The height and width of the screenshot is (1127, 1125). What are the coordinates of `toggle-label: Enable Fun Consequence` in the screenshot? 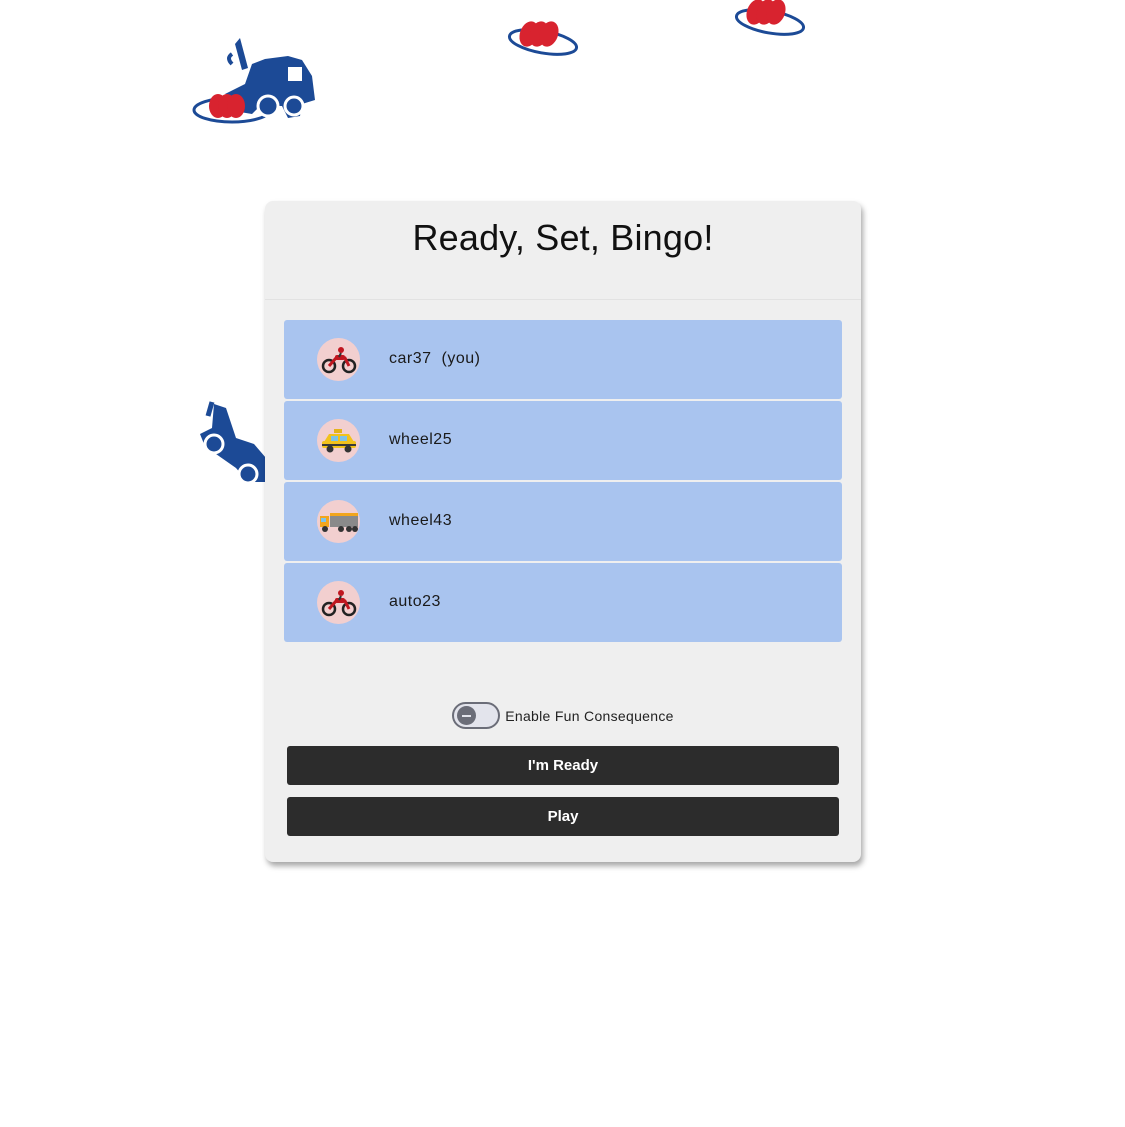 It's located at (589, 715).